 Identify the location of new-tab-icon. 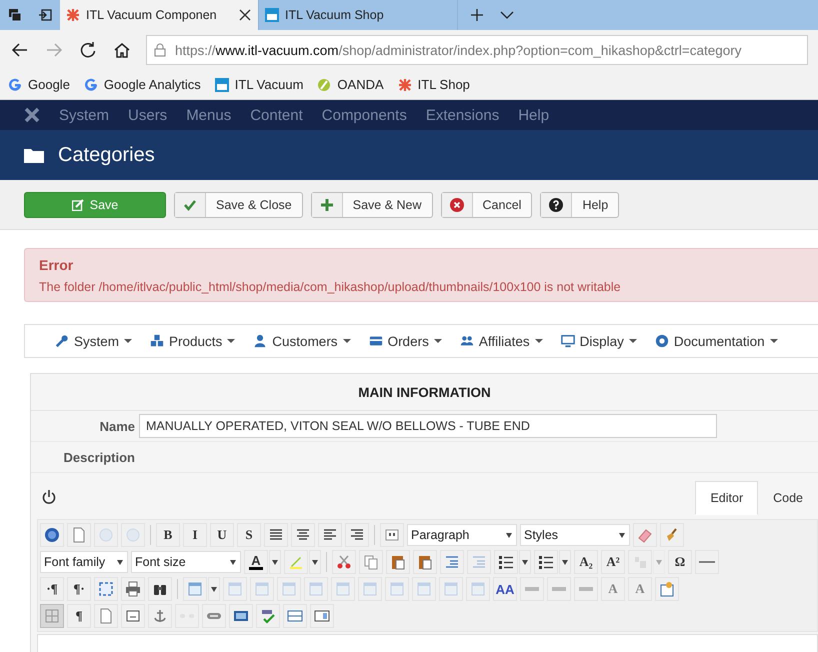
(477, 15).